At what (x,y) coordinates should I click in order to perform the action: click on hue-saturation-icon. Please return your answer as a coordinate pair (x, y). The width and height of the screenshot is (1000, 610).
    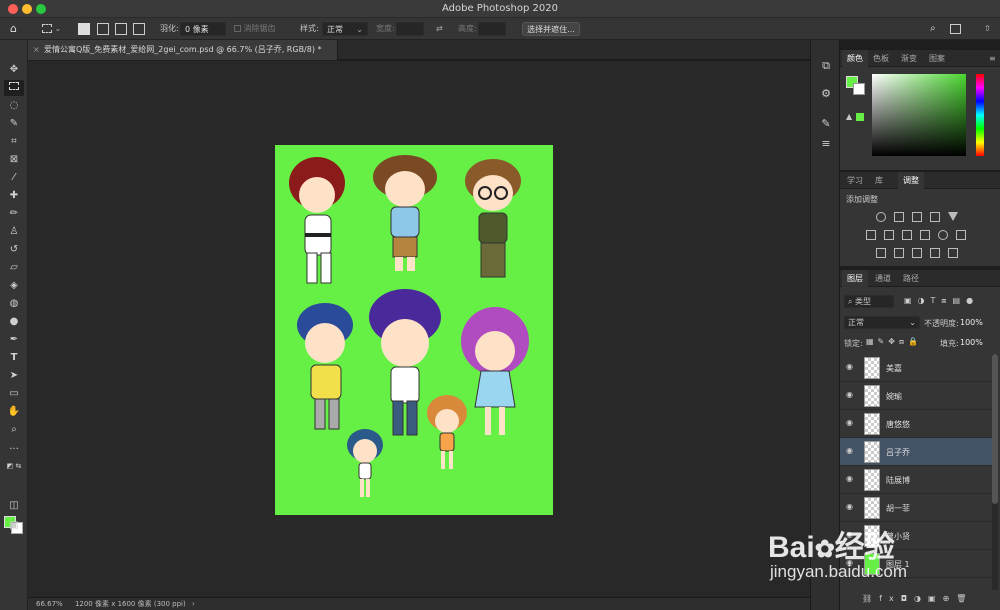
    Looking at the image, I should click on (871, 235).